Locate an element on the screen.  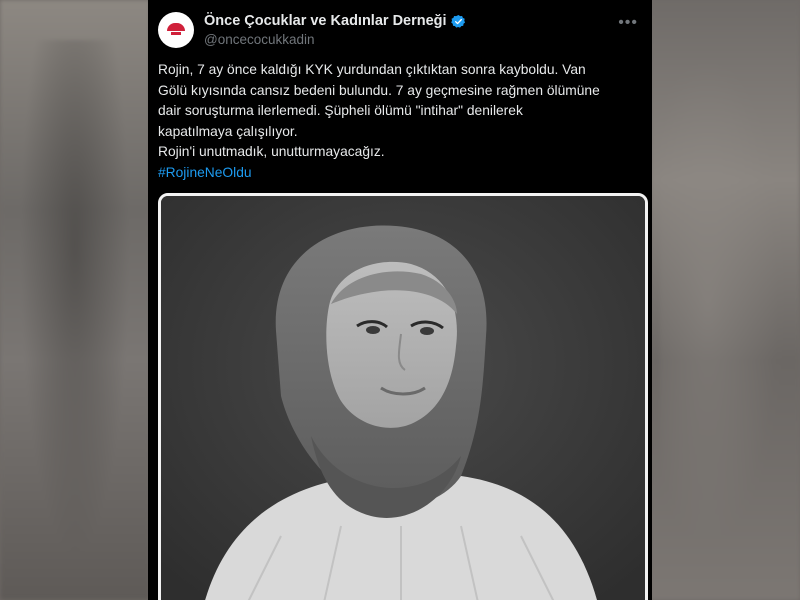
display-name: Önce Çocuklar ve Kadınlar Derneği is located at coordinates (325, 21).